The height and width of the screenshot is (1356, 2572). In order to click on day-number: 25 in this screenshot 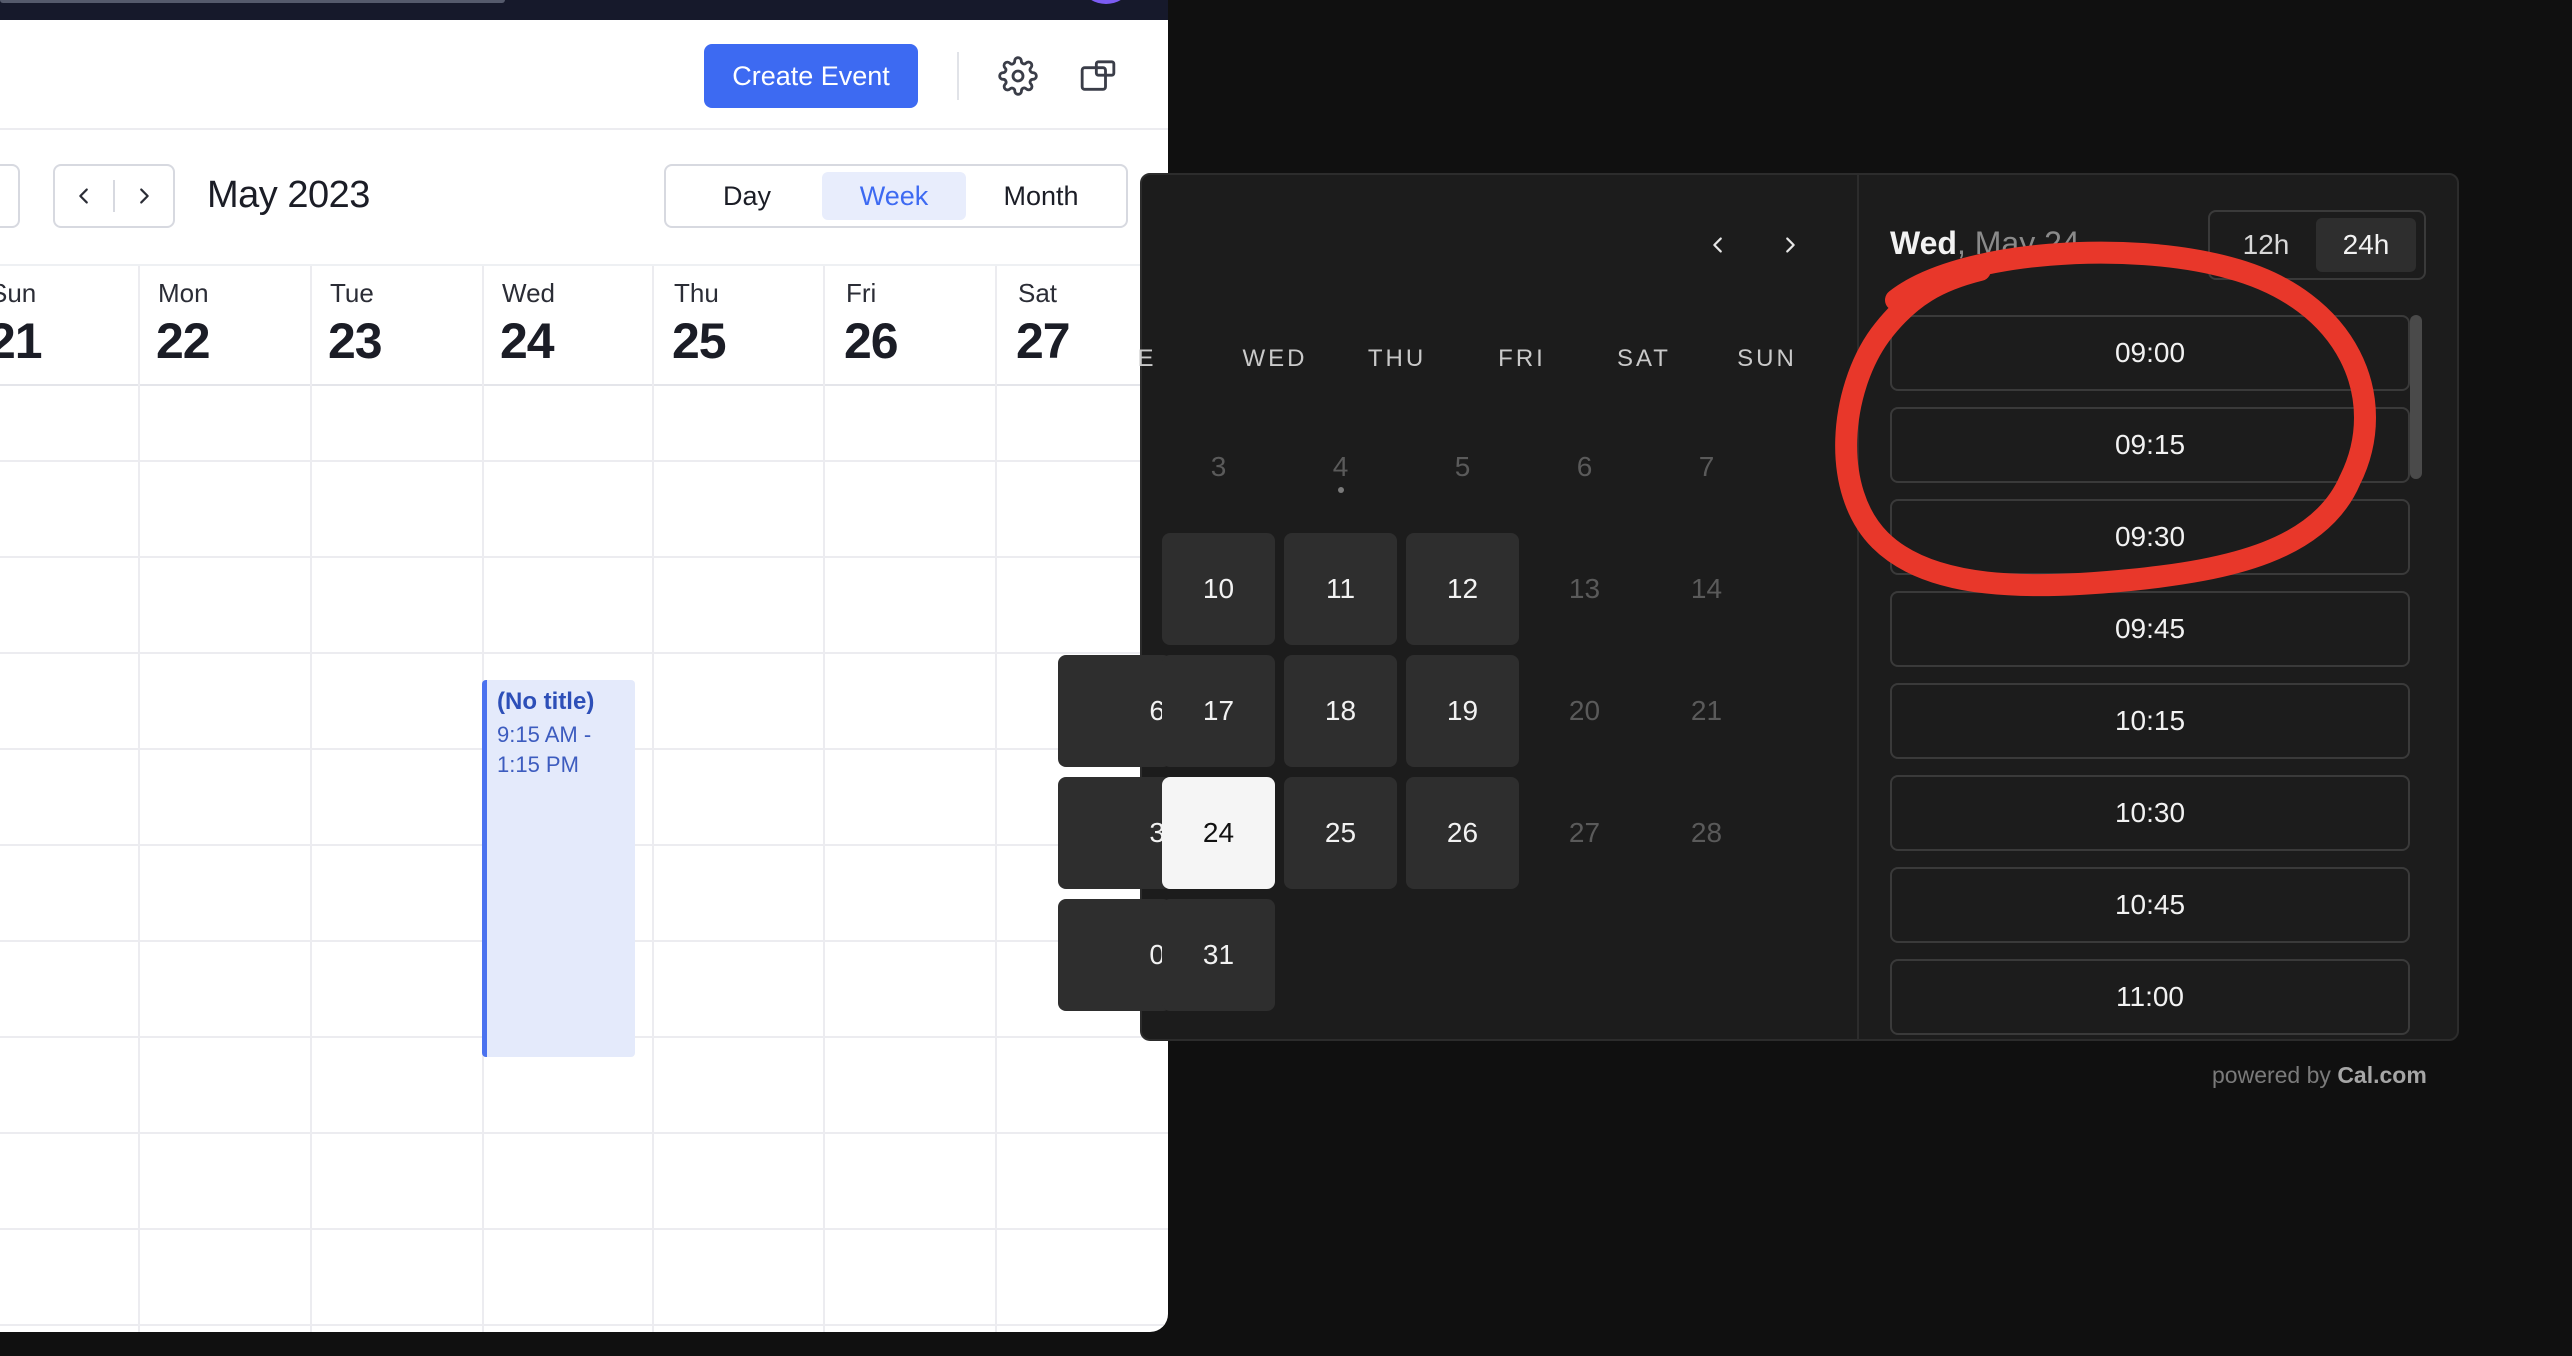, I will do `click(699, 341)`.